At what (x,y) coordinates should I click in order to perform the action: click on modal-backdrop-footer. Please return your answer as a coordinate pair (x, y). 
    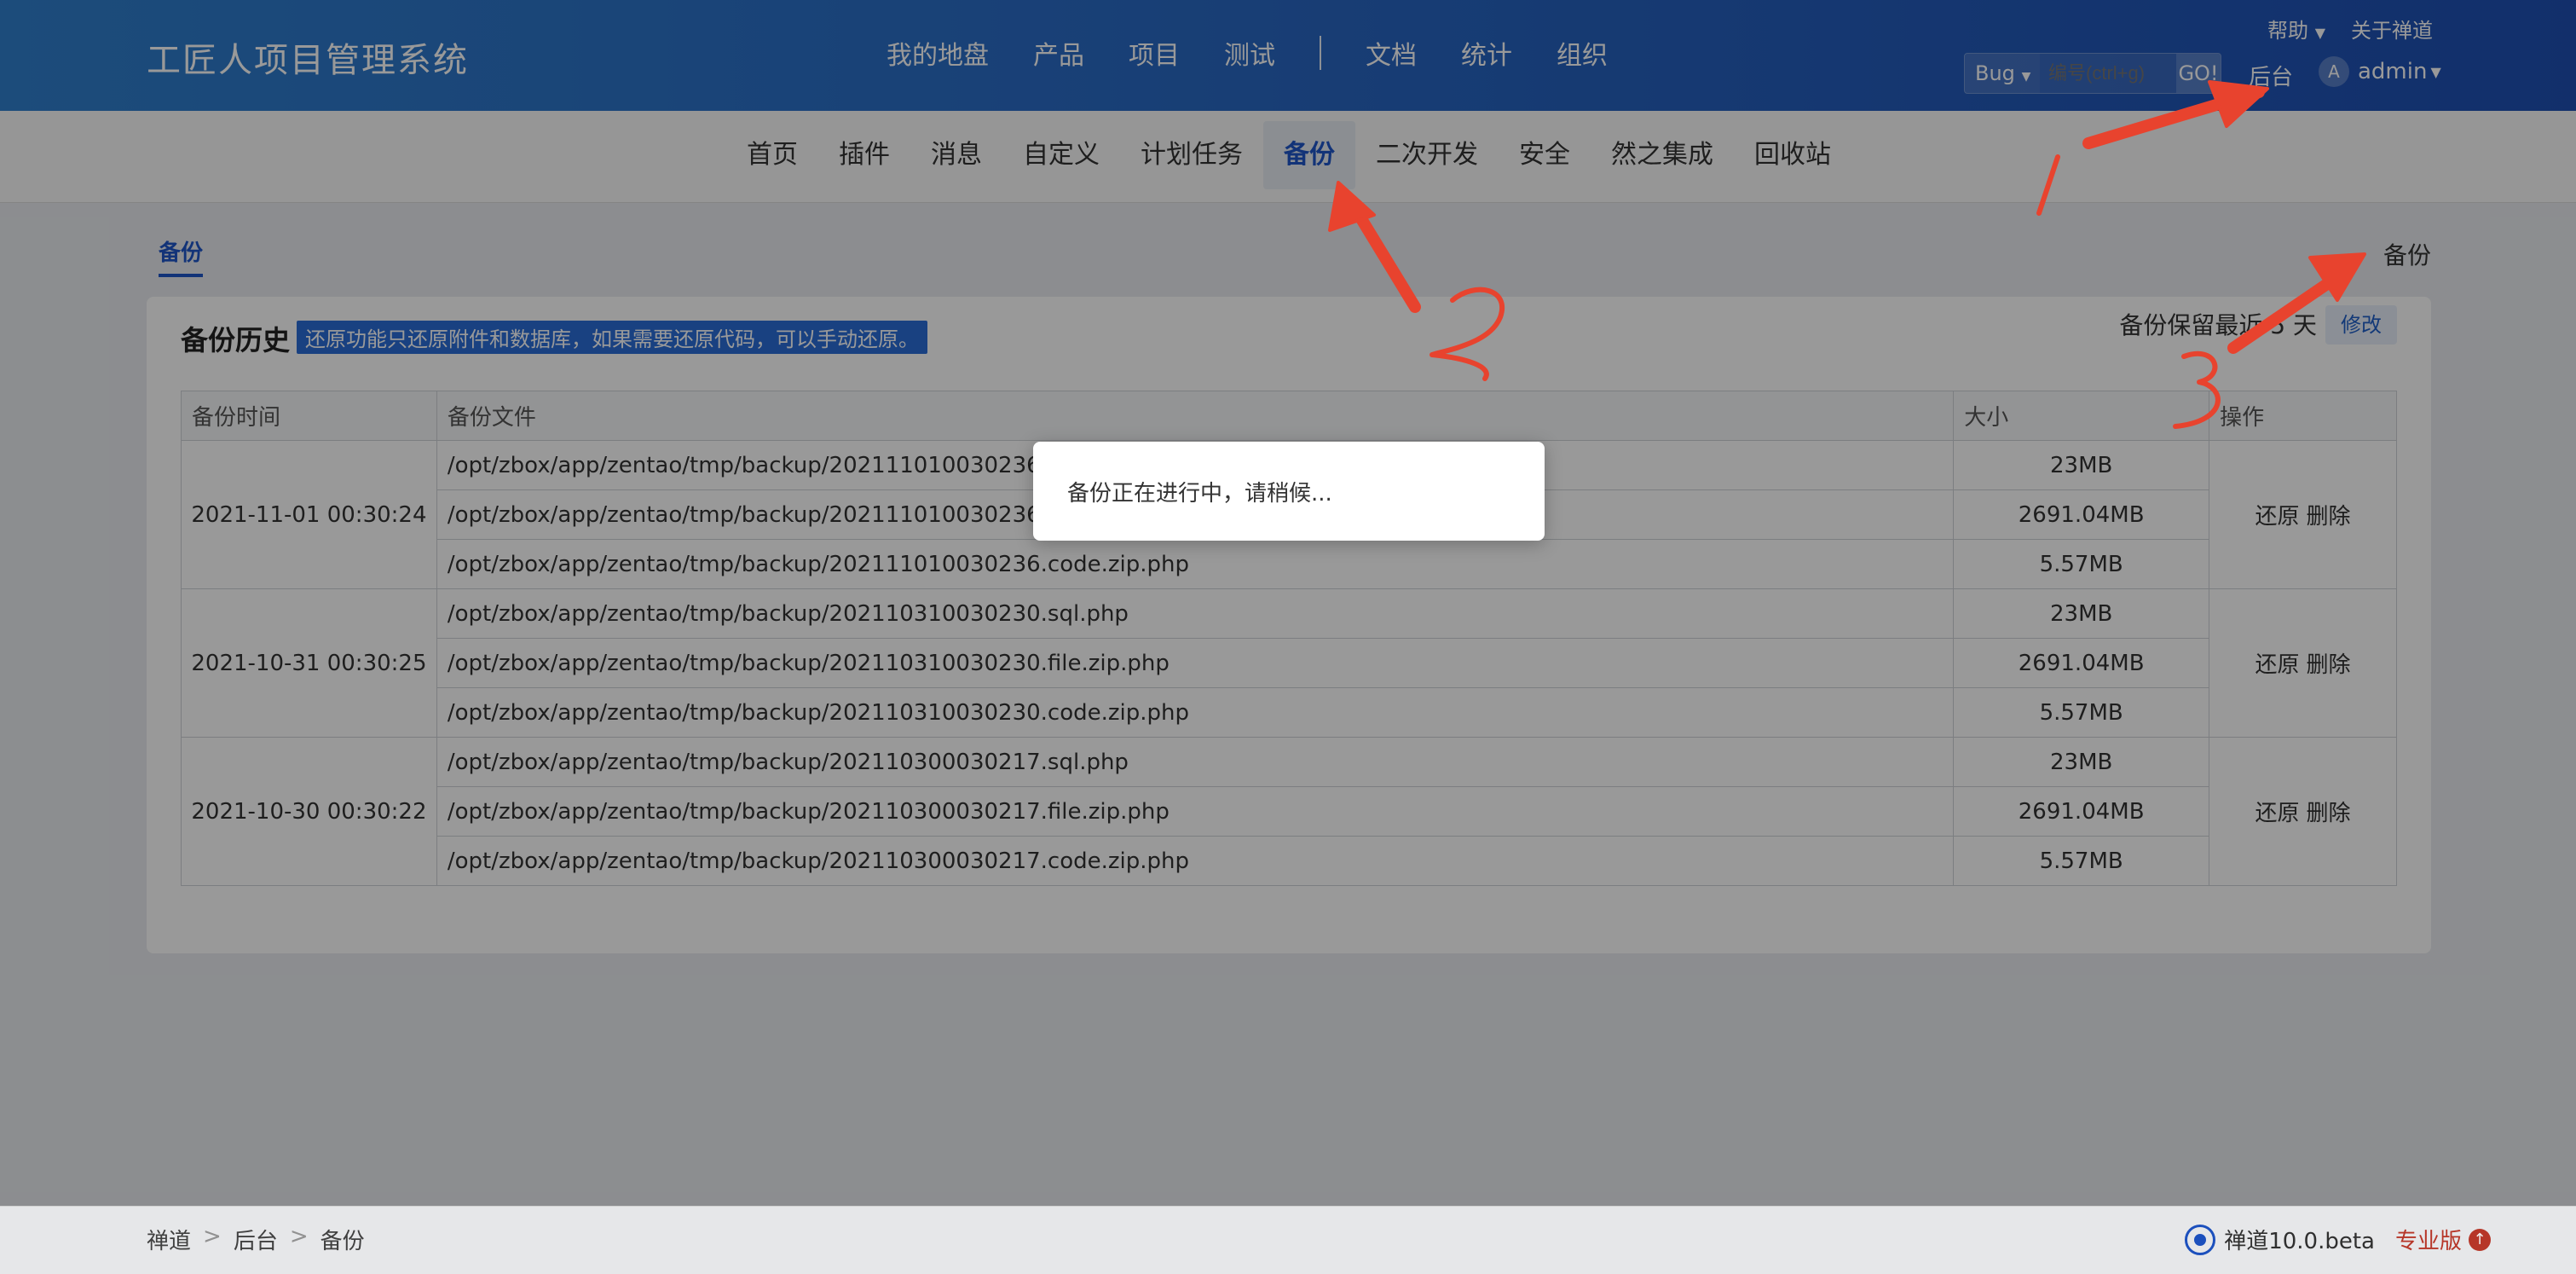
    Looking at the image, I should click on (1288, 1240).